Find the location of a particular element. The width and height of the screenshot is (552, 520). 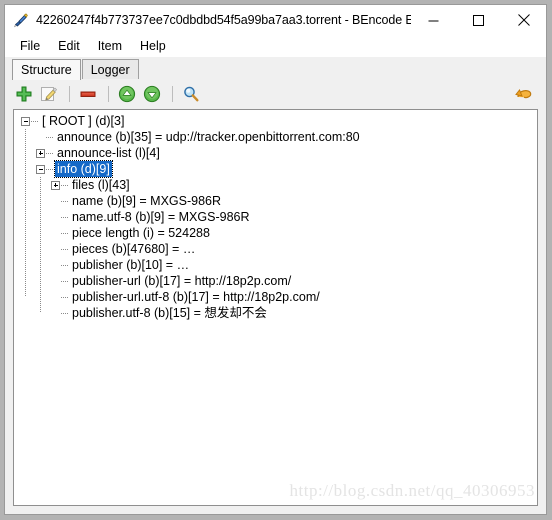

tree-row: name (b)[9] = MXGS-986R is located at coordinates (275, 201).